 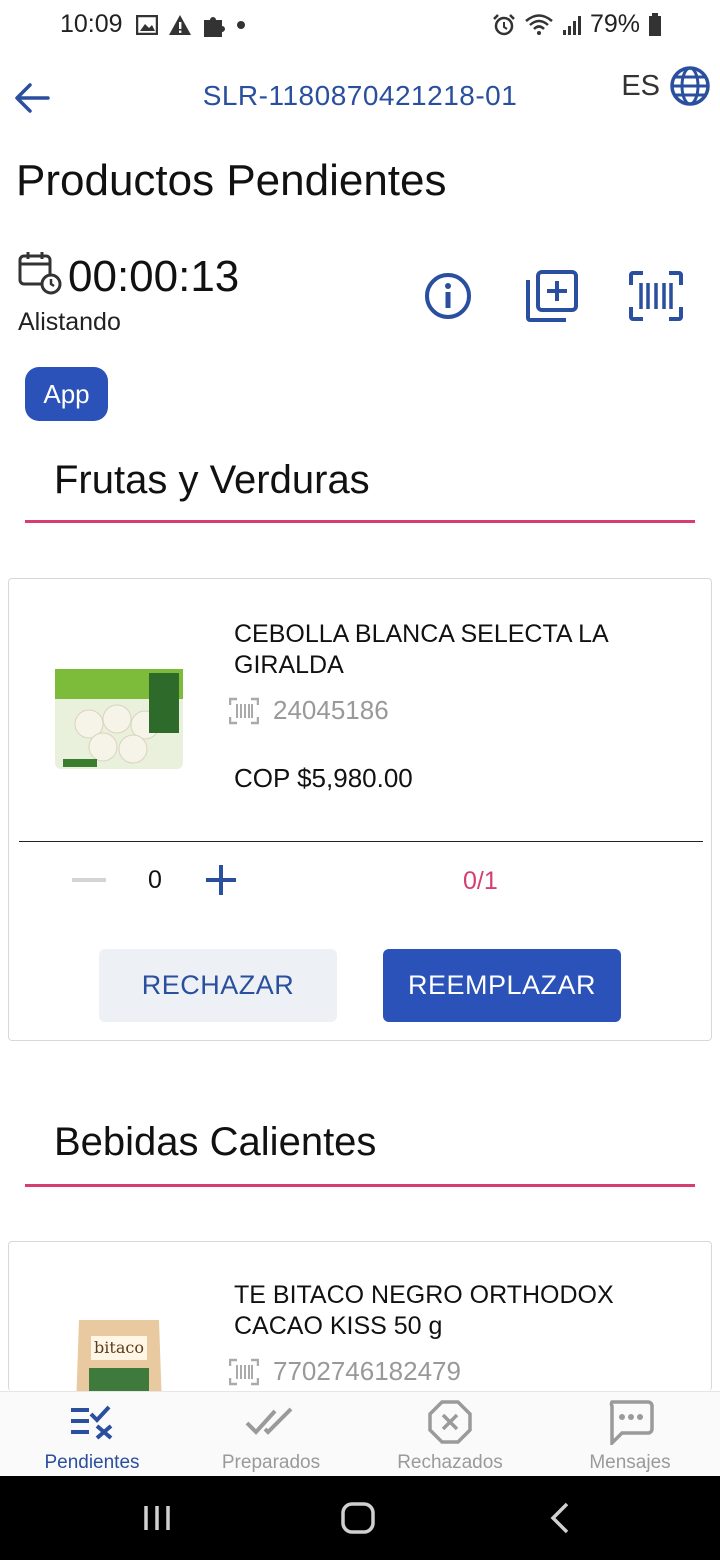 What do you see at coordinates (180, 25) in the screenshot?
I see `warning-icon` at bounding box center [180, 25].